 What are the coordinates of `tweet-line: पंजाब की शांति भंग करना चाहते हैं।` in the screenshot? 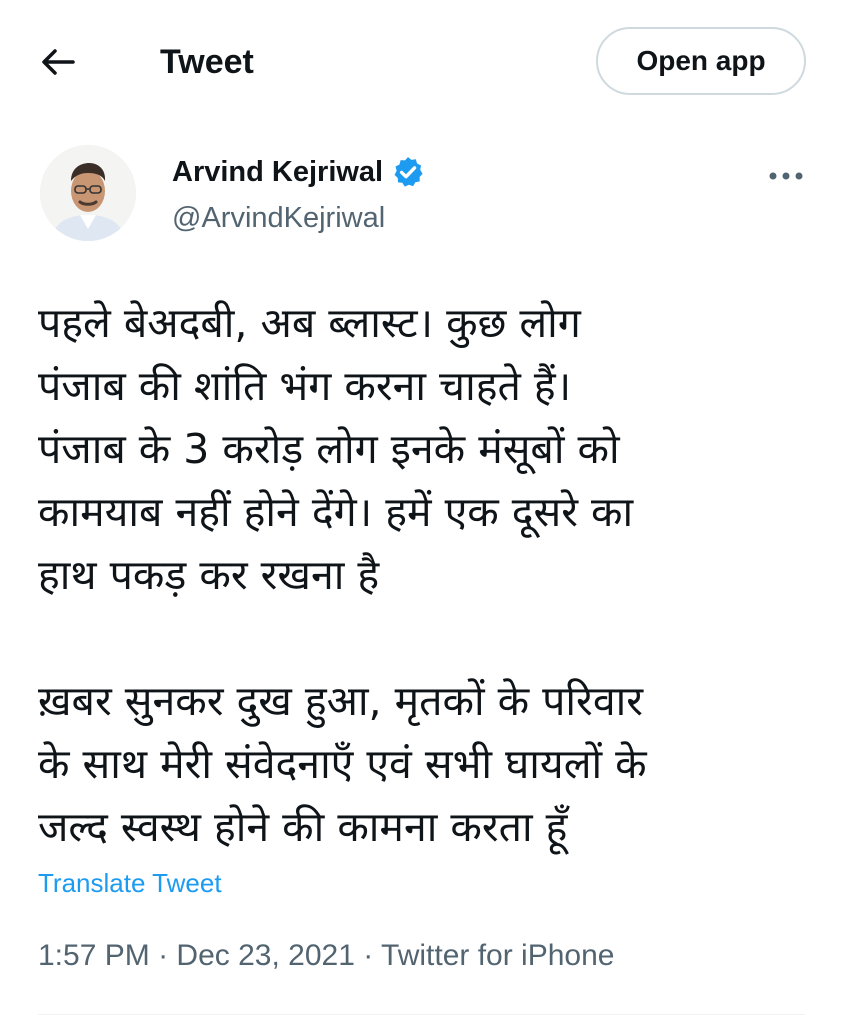 It's located at (305, 386).